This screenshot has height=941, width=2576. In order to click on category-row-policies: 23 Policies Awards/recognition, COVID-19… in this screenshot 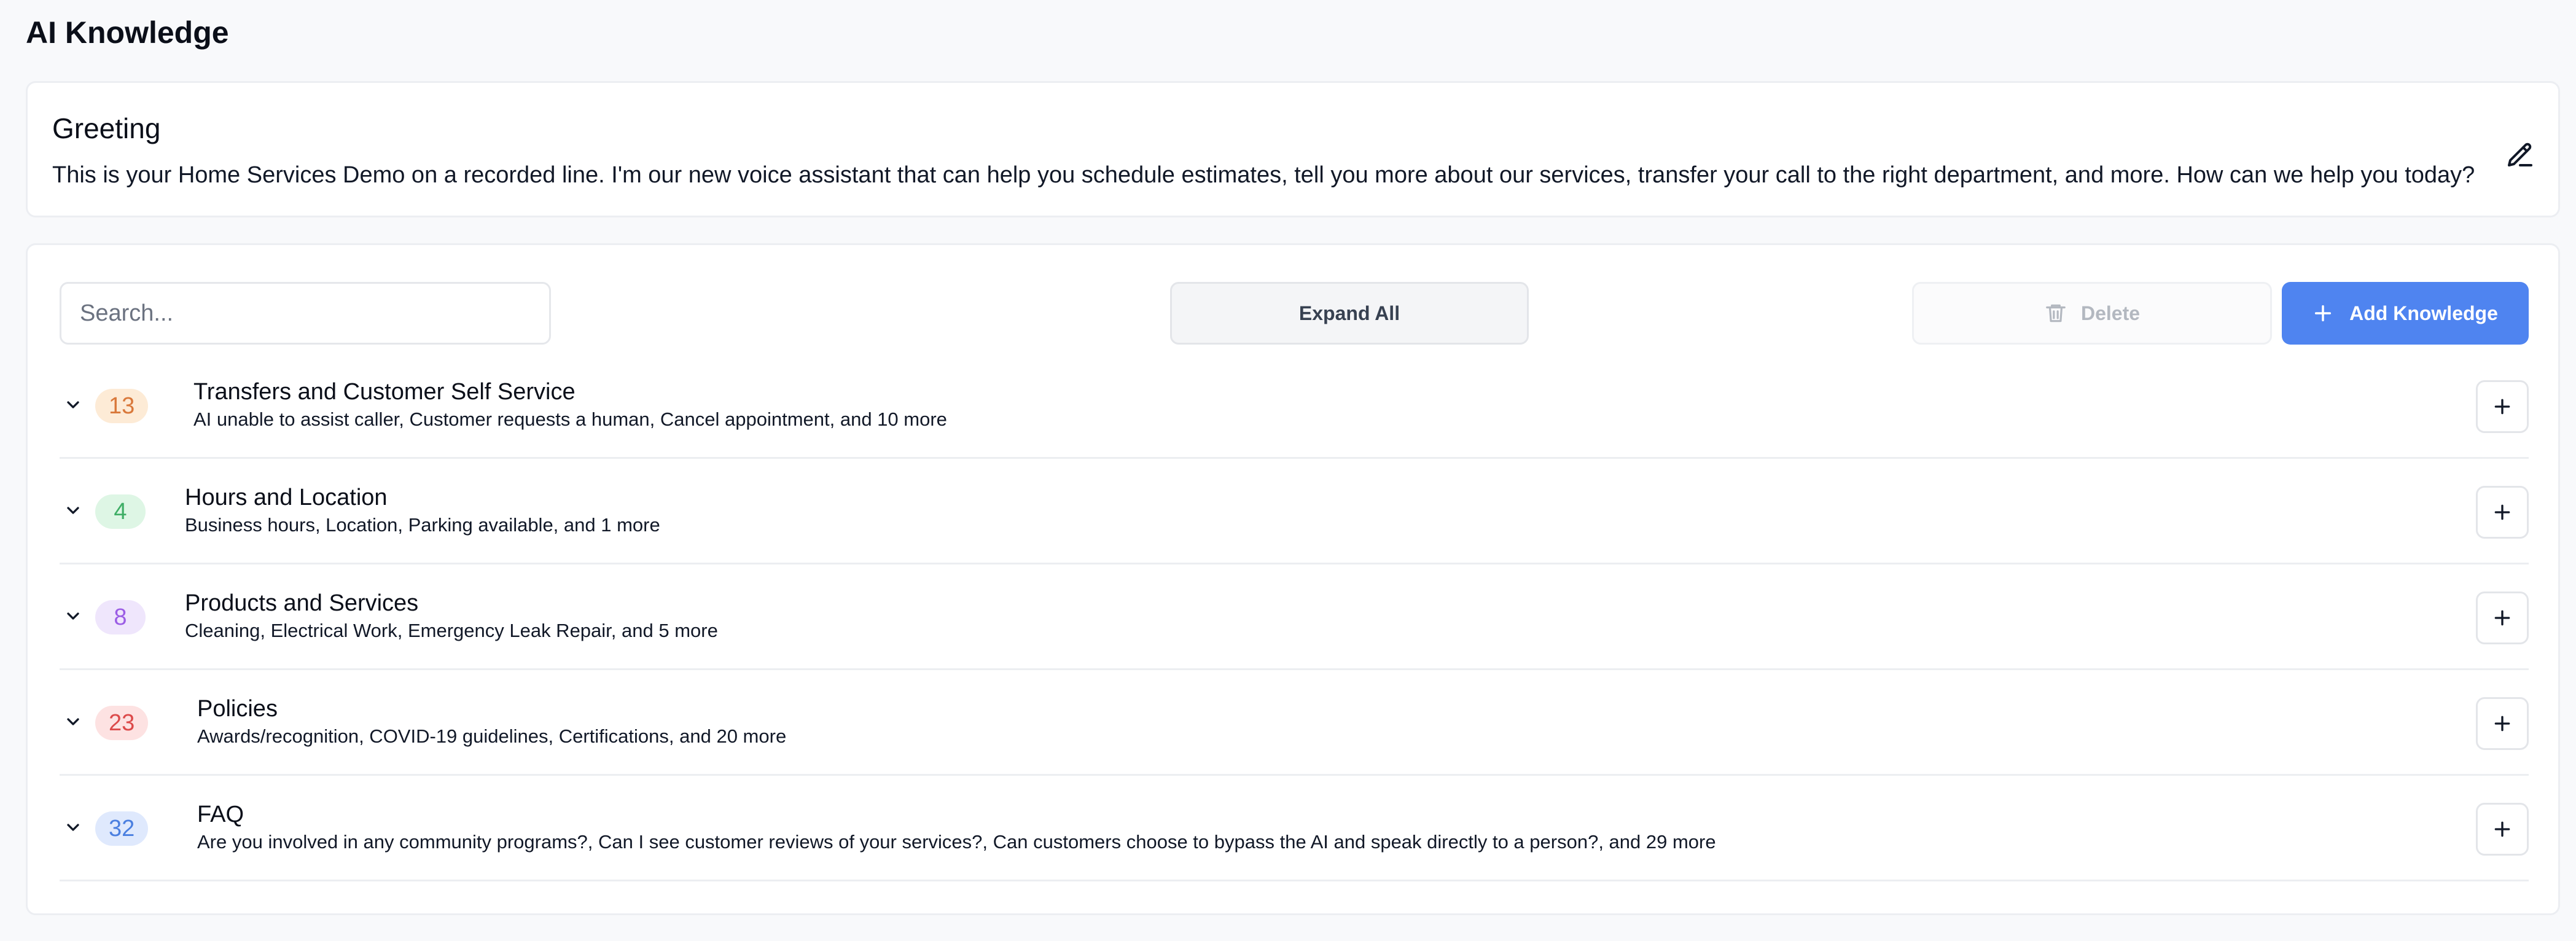, I will do `click(1294, 723)`.